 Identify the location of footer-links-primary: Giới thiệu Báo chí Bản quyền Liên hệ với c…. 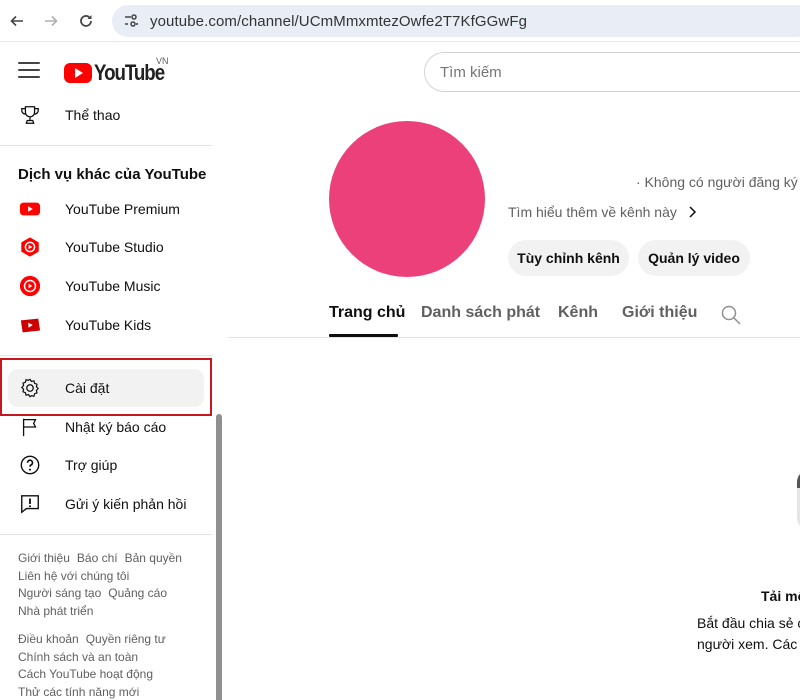
(103, 585).